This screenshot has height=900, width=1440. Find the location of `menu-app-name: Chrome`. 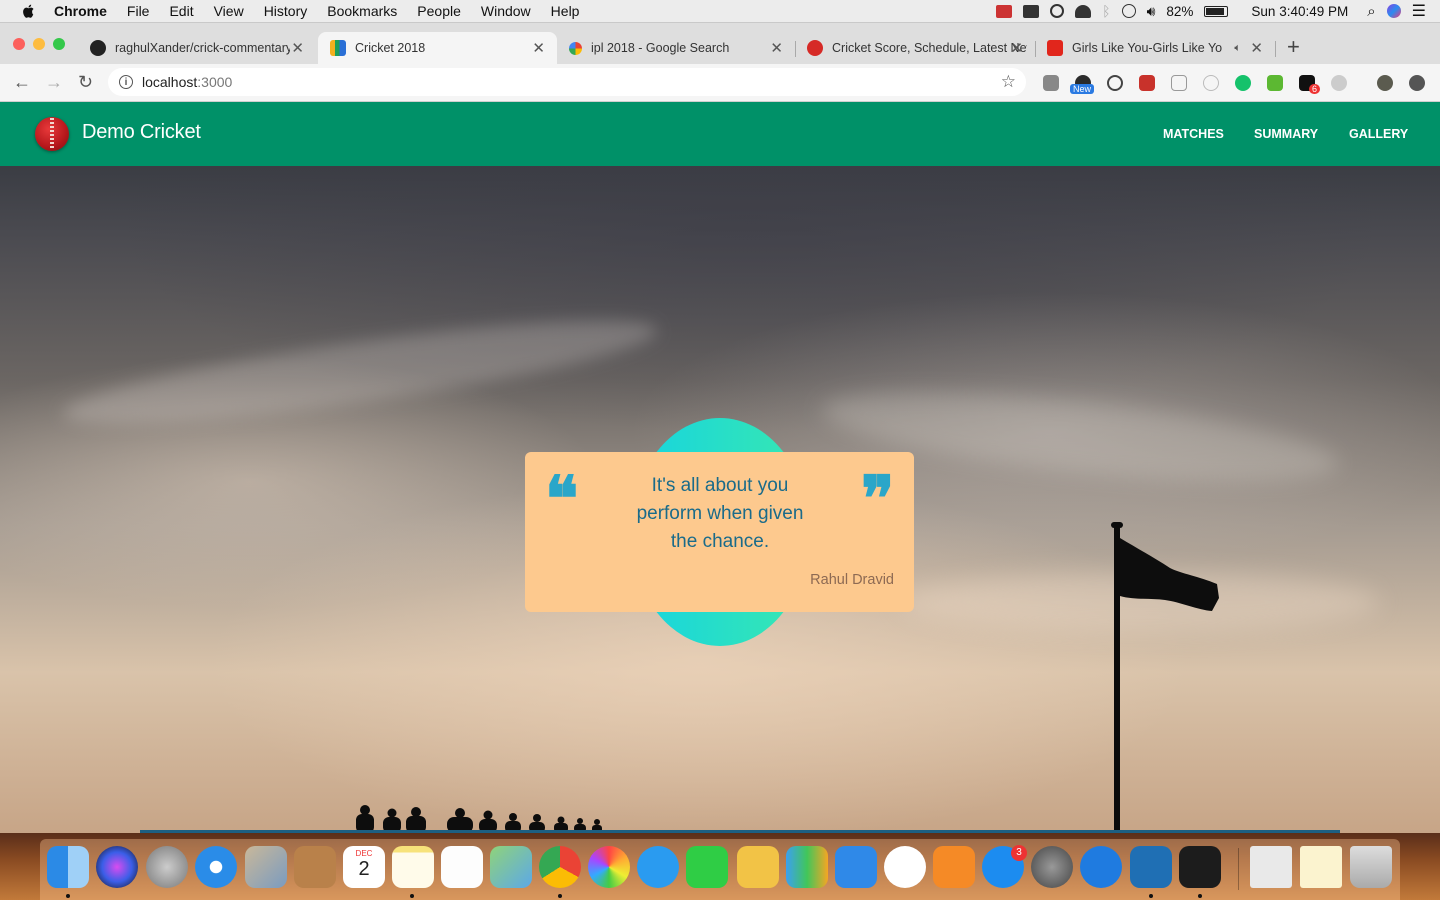

menu-app-name: Chrome is located at coordinates (80, 11).